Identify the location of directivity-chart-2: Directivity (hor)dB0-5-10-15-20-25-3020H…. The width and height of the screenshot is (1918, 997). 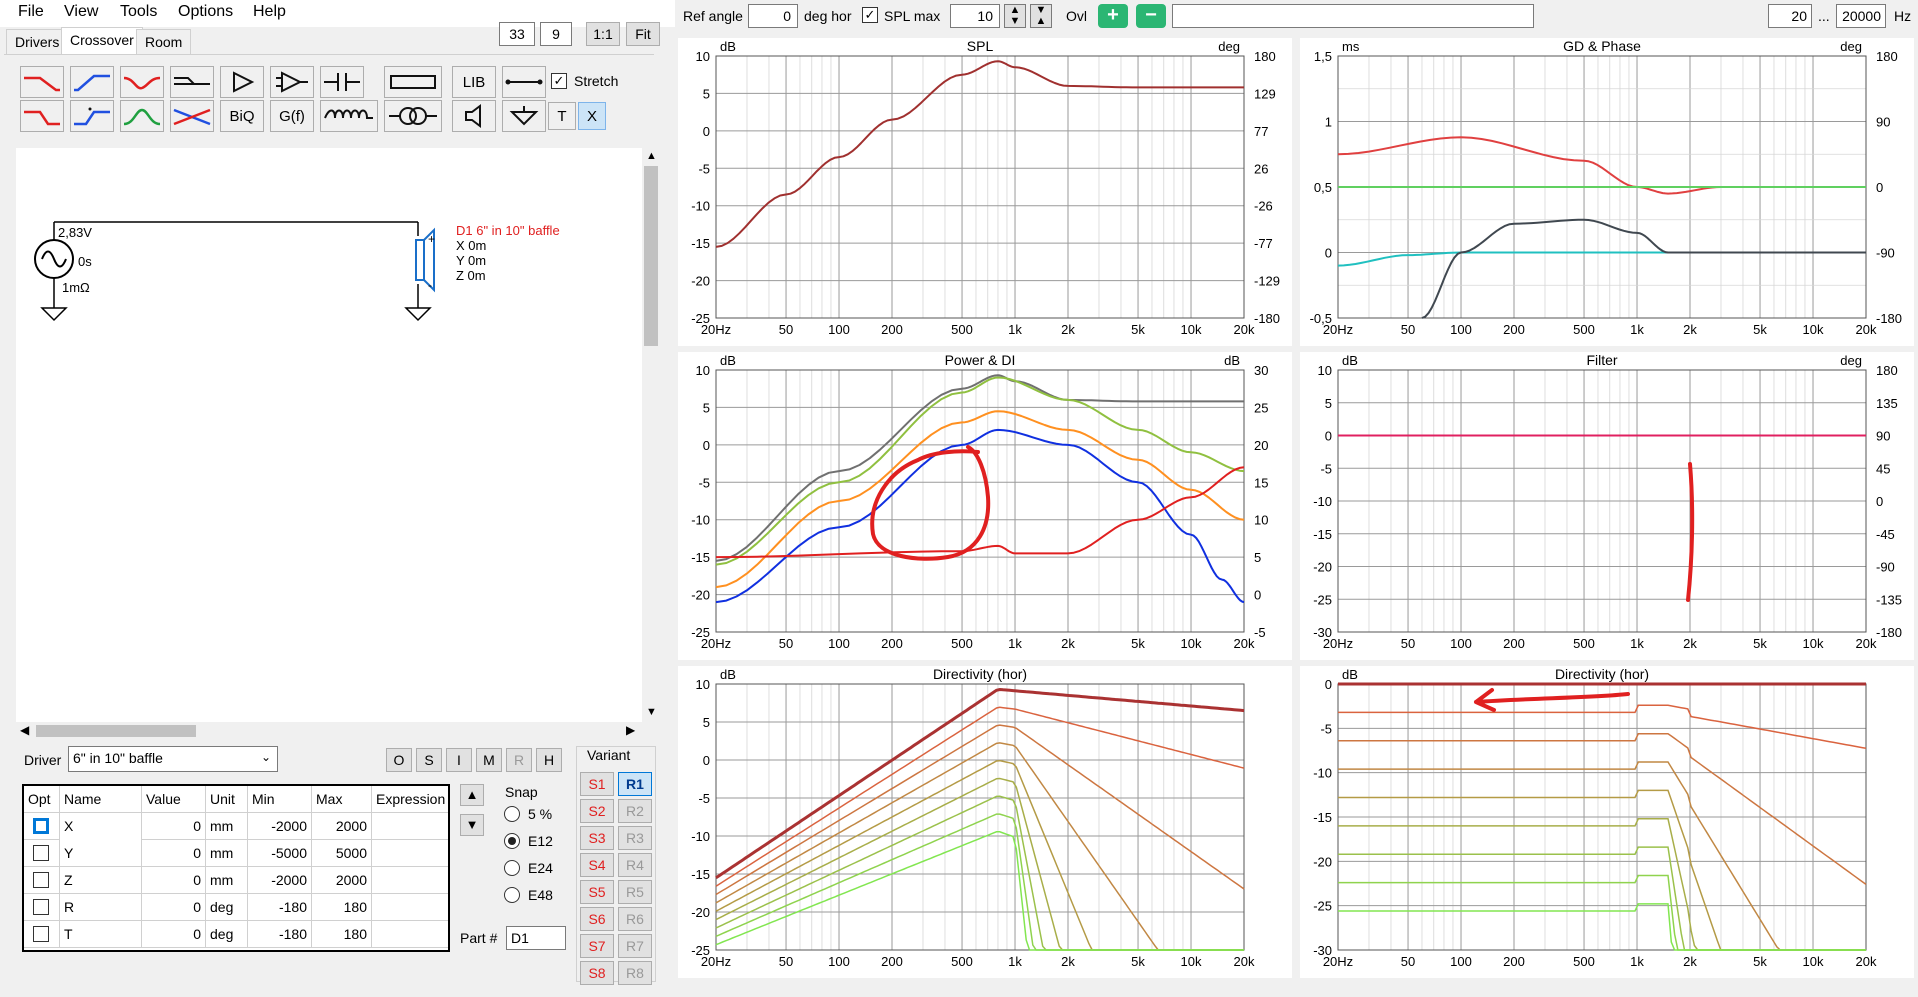
(1607, 822).